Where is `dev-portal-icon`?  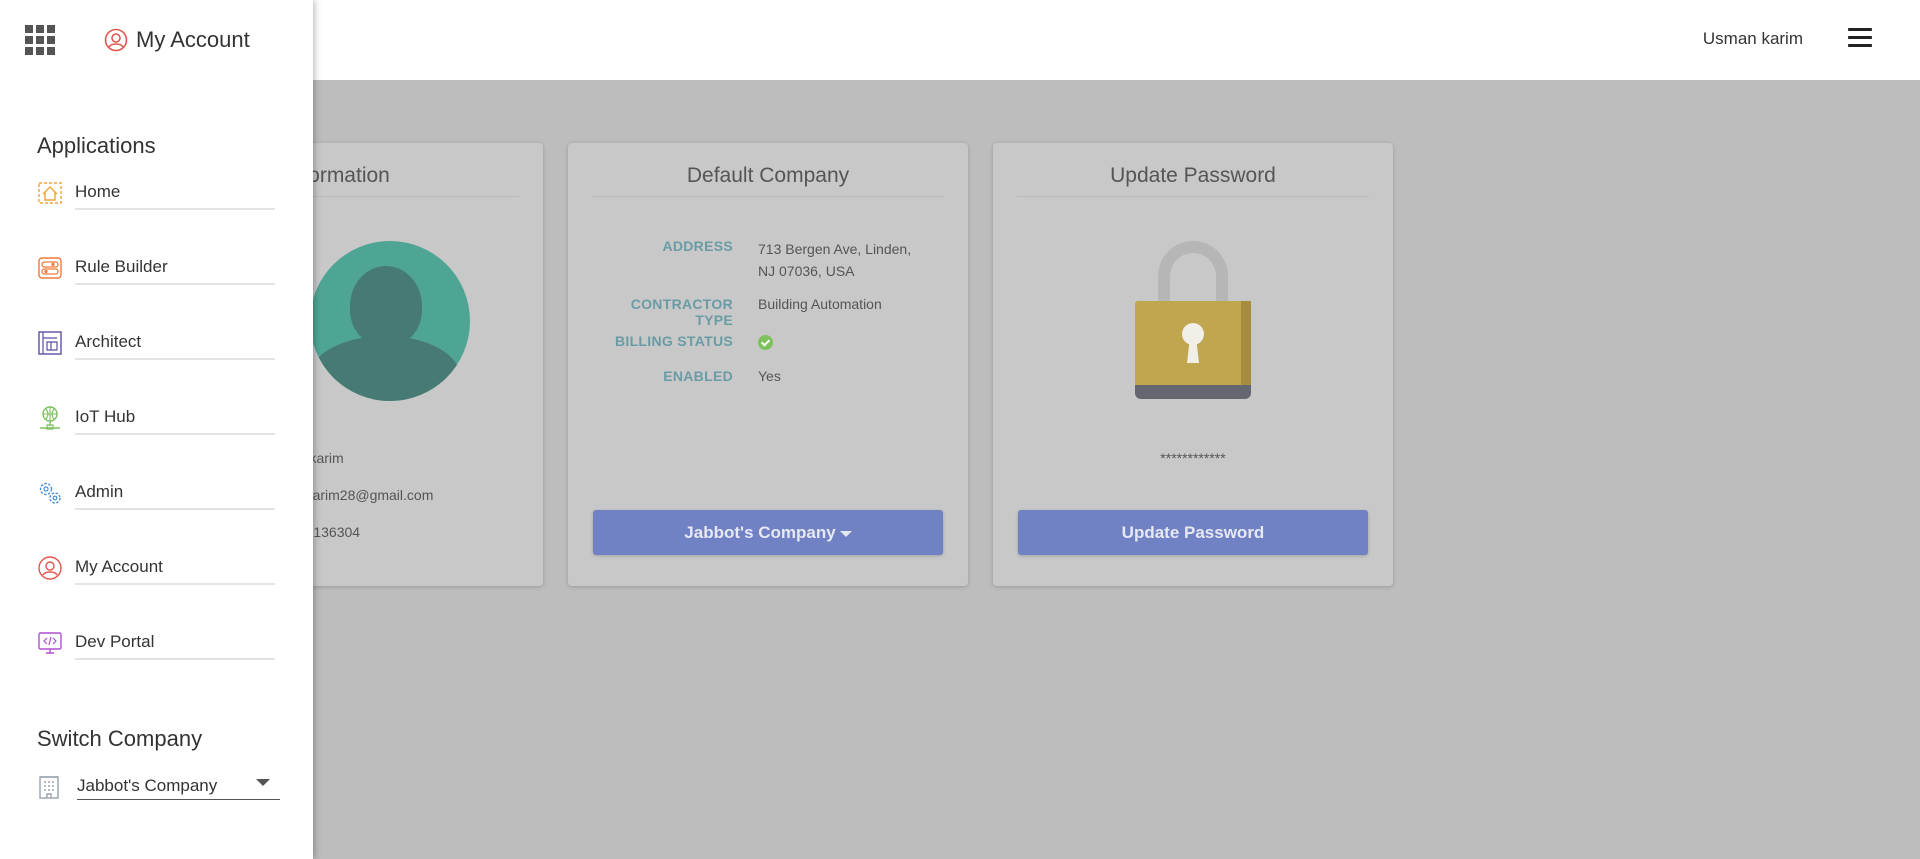 dev-portal-icon is located at coordinates (50, 643).